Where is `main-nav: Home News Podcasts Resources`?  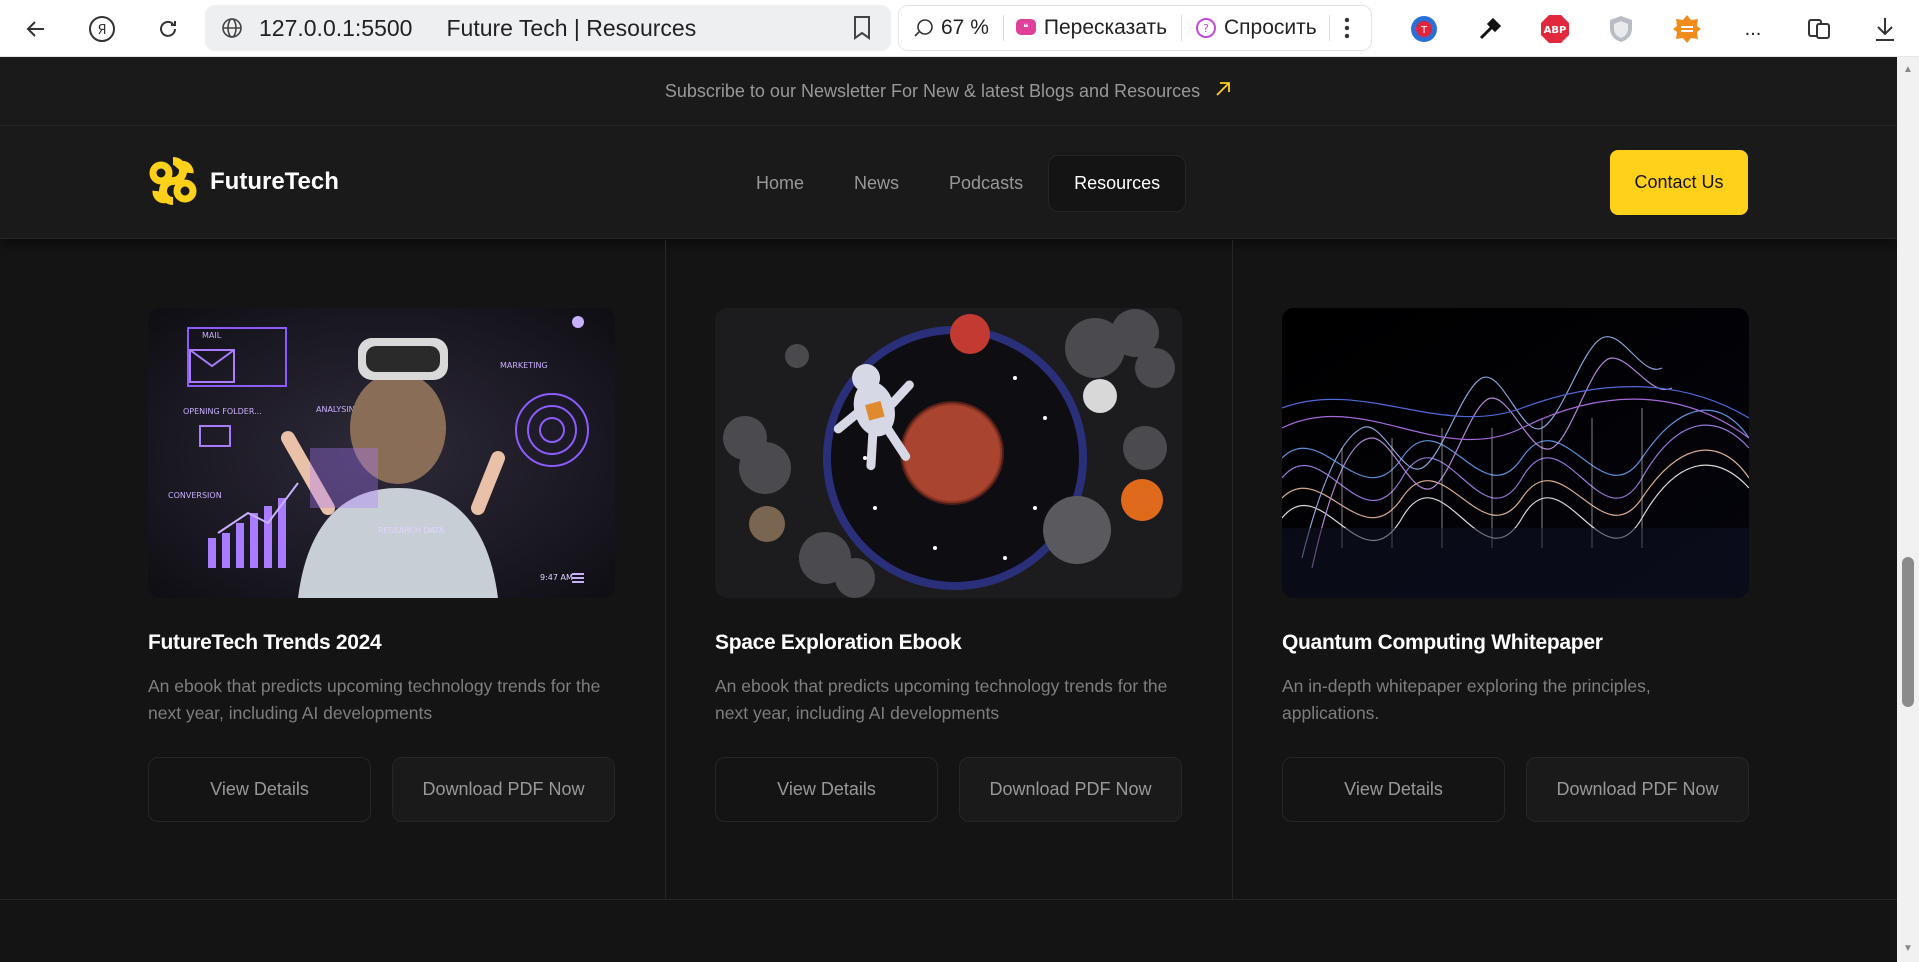
main-nav: Home News Podcasts Resources is located at coordinates (959, 183).